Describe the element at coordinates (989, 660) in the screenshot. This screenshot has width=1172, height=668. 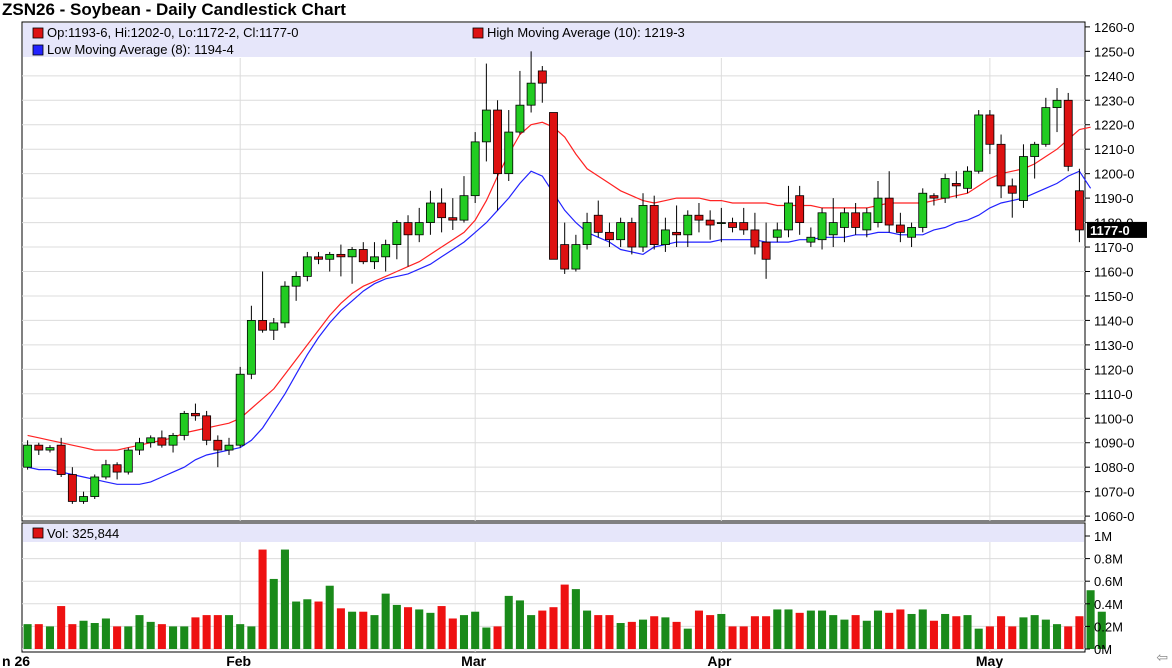
I see `date-label: May` at that location.